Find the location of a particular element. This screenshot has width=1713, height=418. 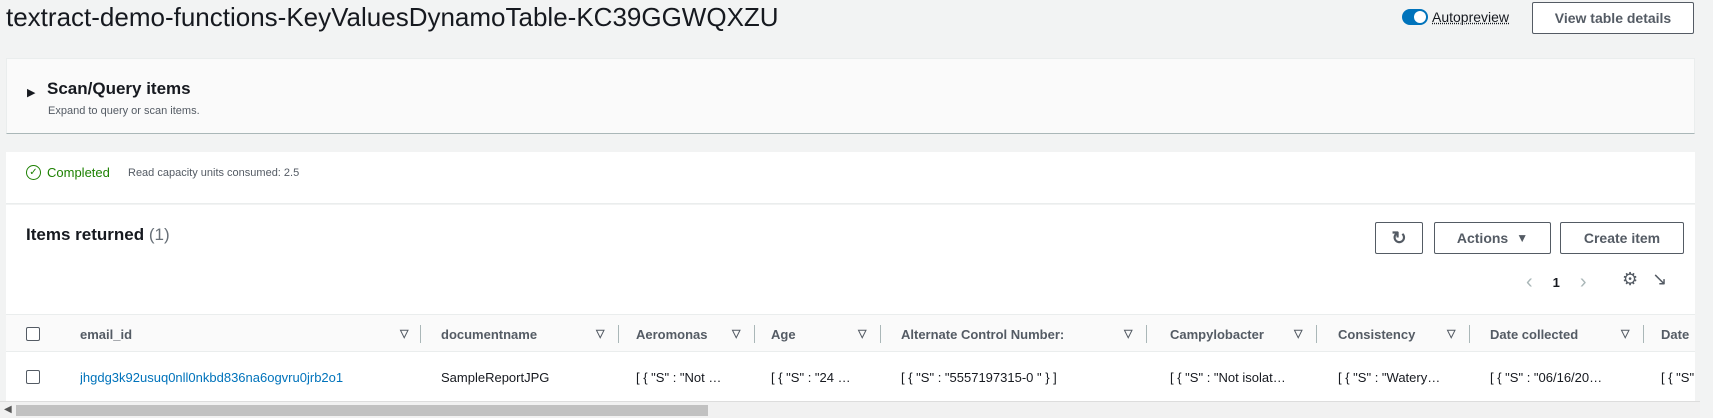

create-item-button: Create item is located at coordinates (1622, 238).